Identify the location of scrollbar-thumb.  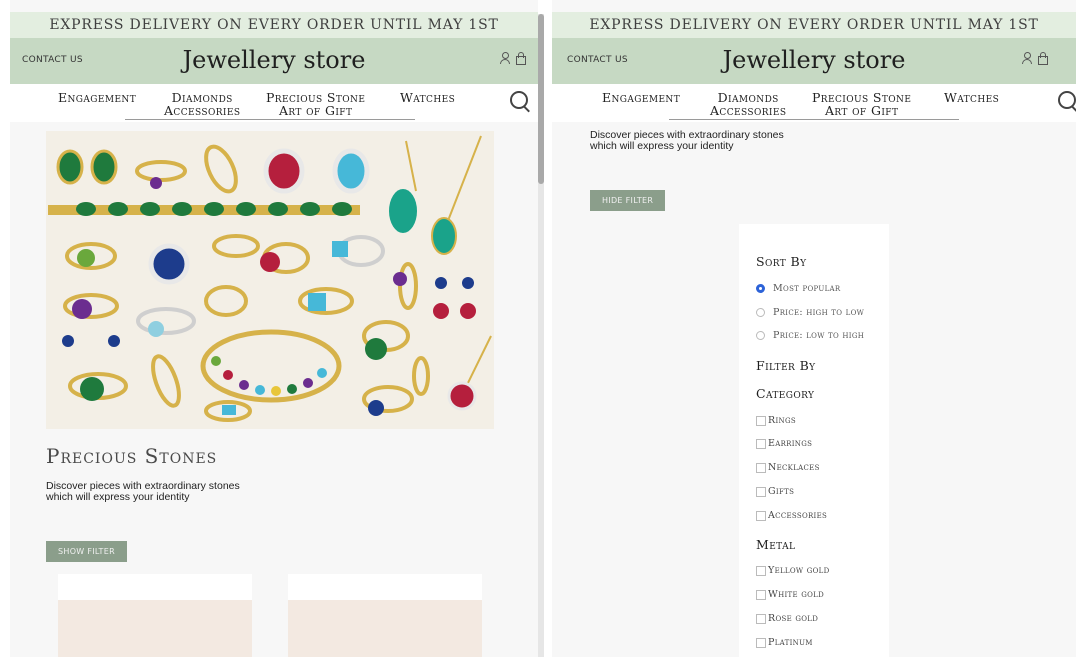
(541, 99).